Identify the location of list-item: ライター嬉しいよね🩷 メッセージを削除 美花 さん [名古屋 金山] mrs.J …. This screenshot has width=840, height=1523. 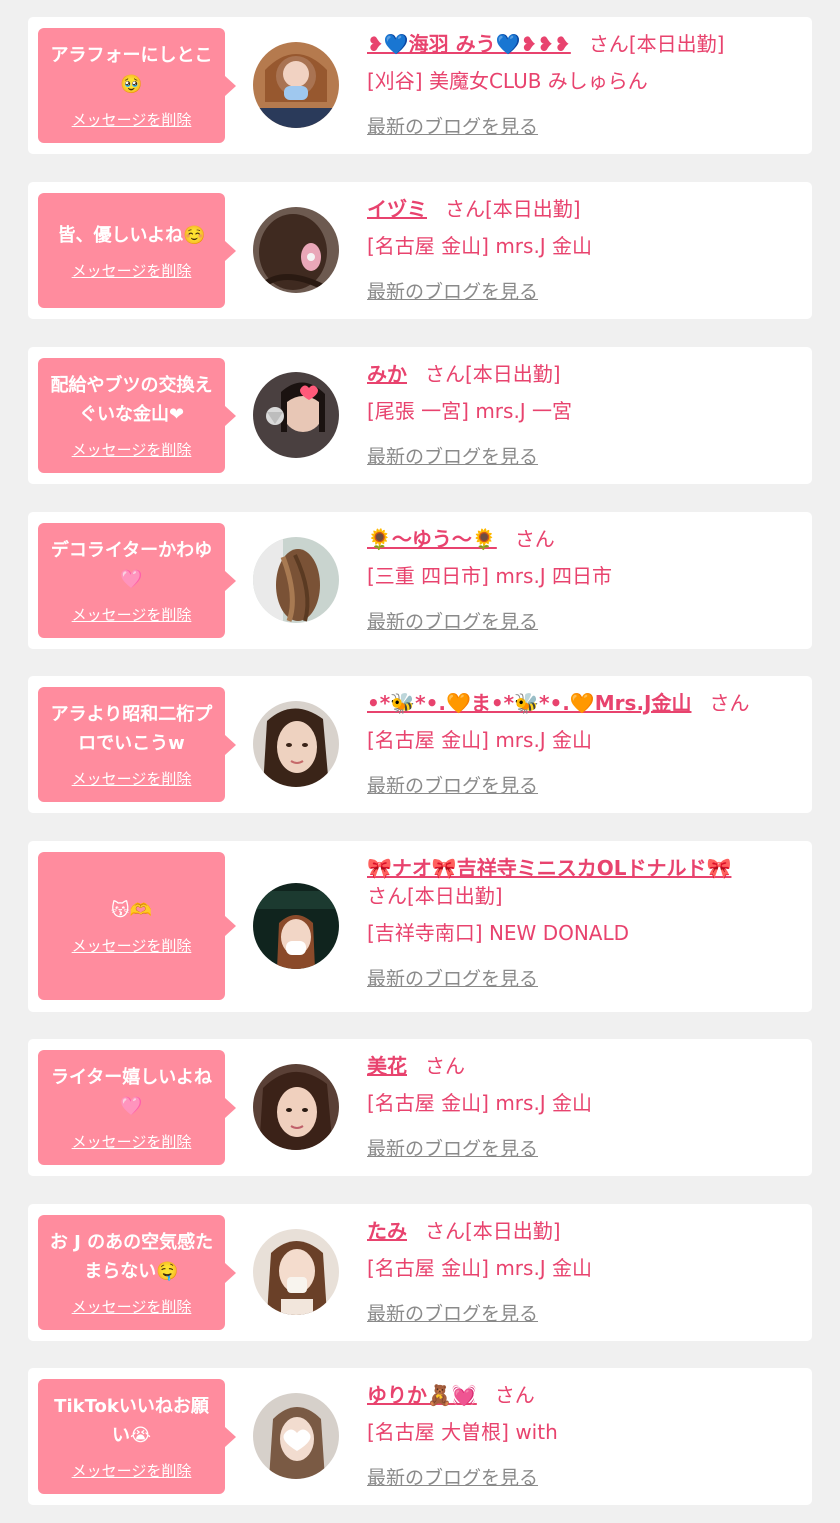
(420, 1107).